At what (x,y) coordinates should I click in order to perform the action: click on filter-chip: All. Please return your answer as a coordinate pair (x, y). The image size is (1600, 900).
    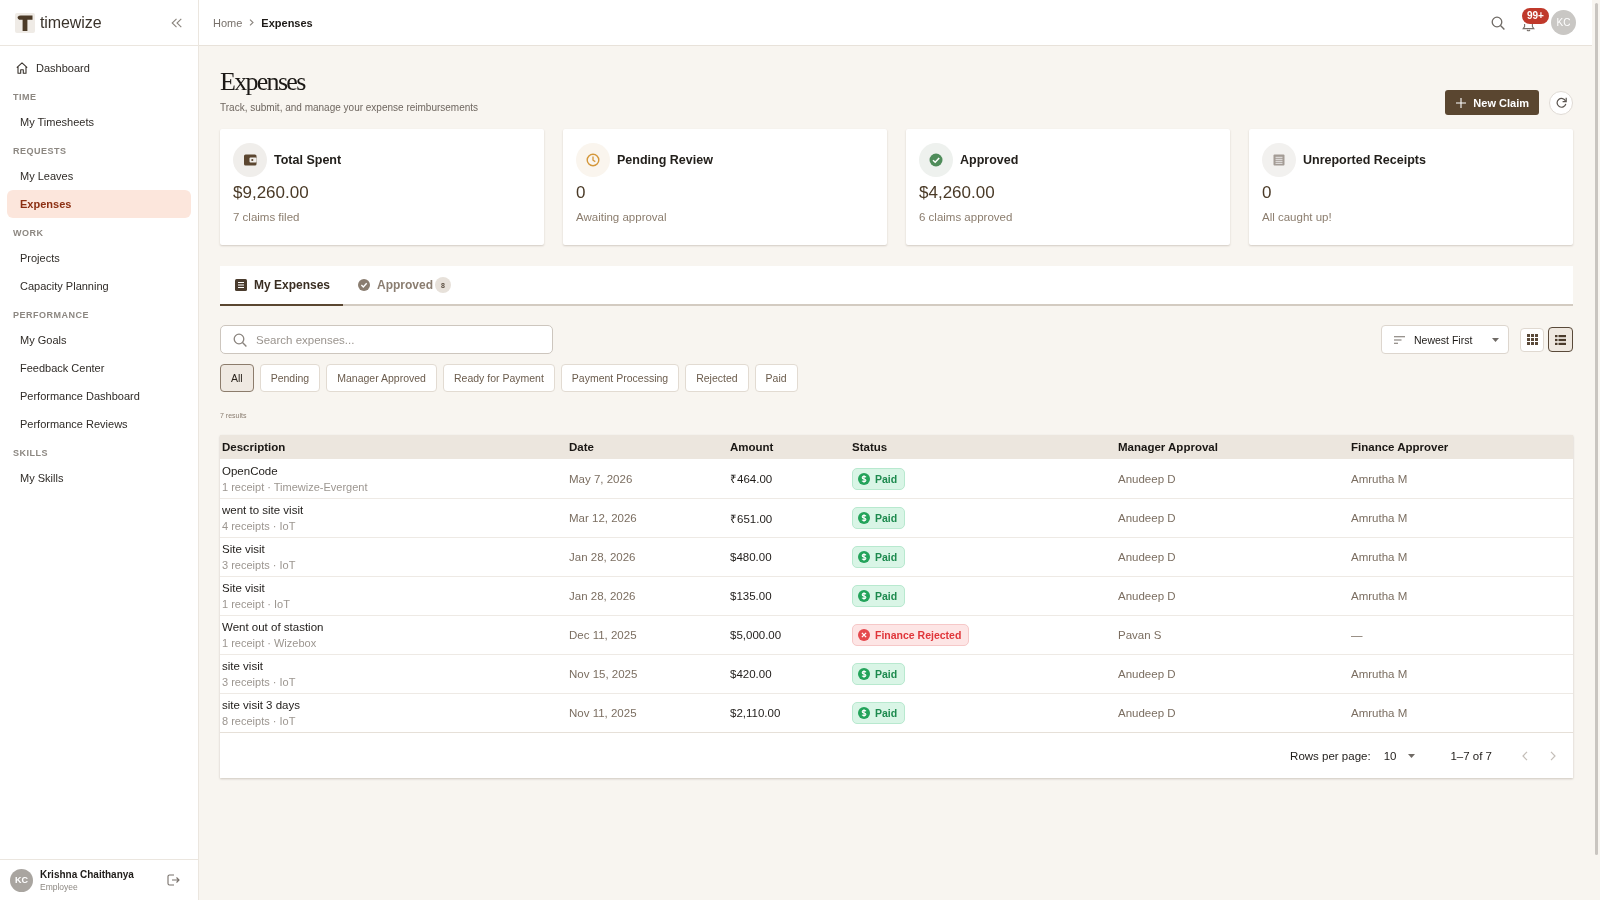
    Looking at the image, I should click on (237, 378).